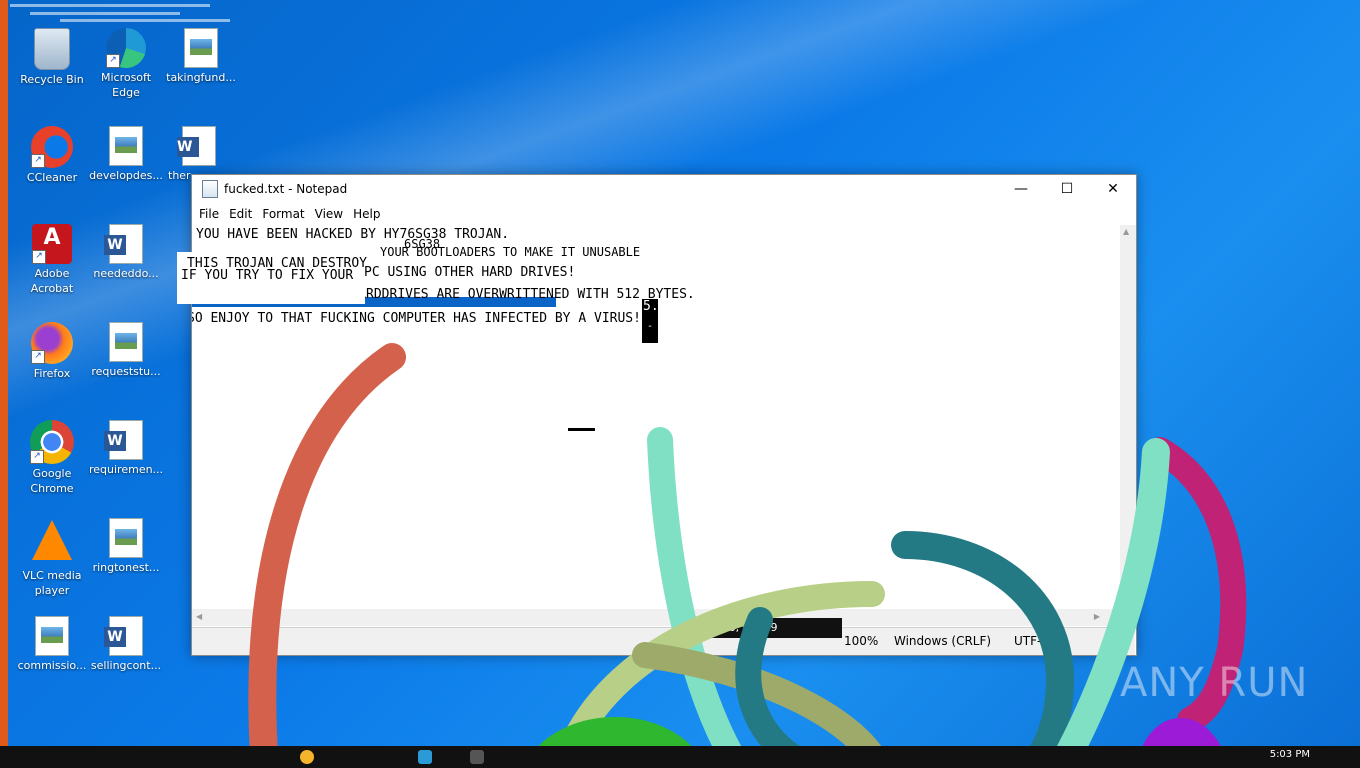  What do you see at coordinates (307, 757) in the screenshot?
I see `weather-icon` at bounding box center [307, 757].